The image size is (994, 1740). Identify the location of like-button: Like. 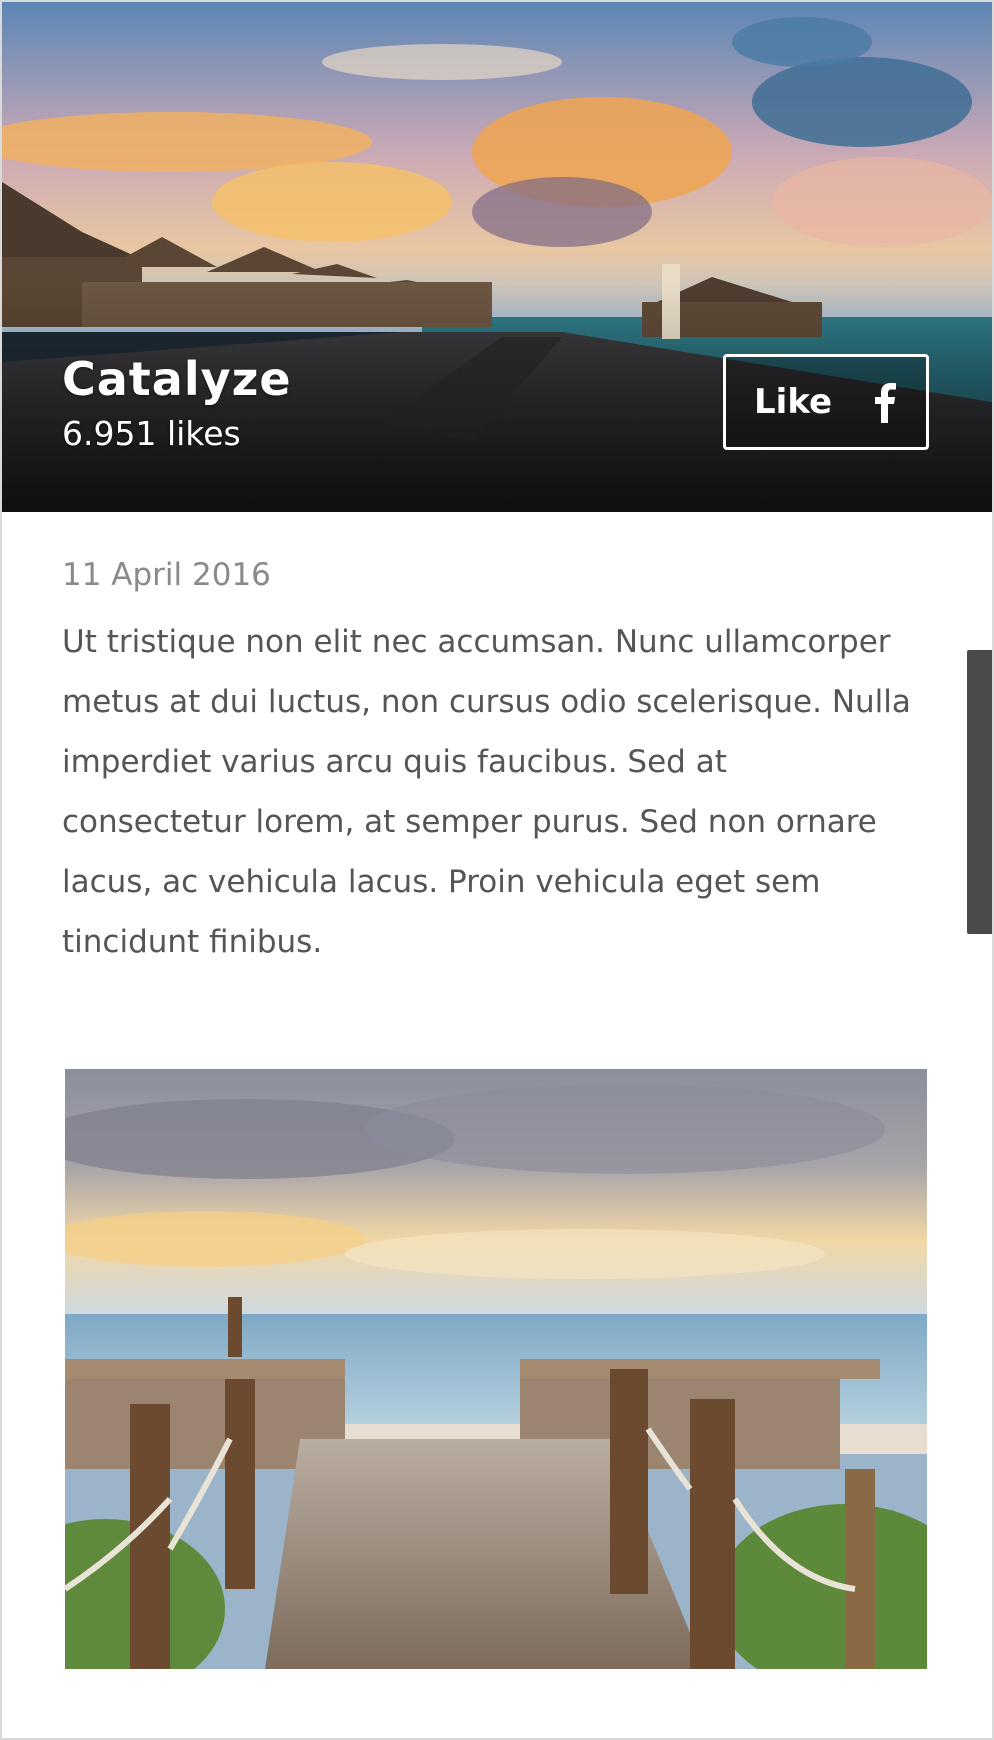
(826, 402).